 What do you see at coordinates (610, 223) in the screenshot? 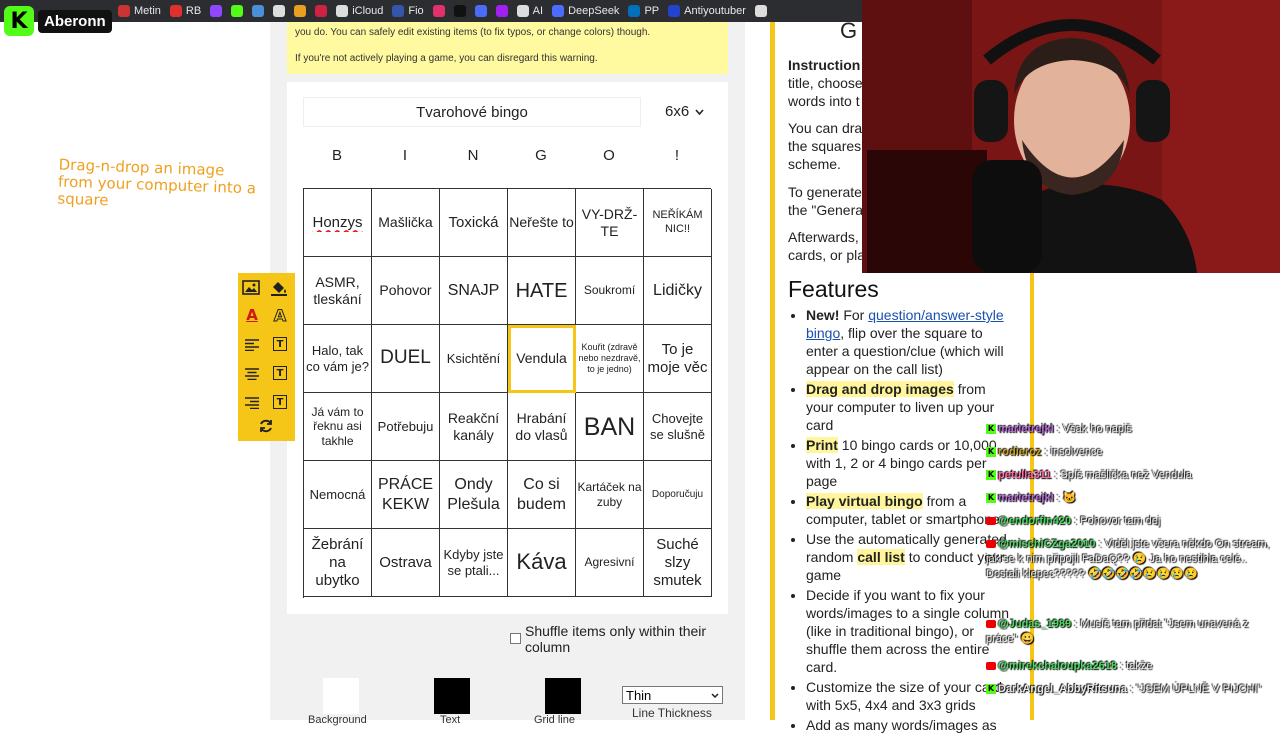
I see `bingo-cell: VY-DRŽ-TE` at bounding box center [610, 223].